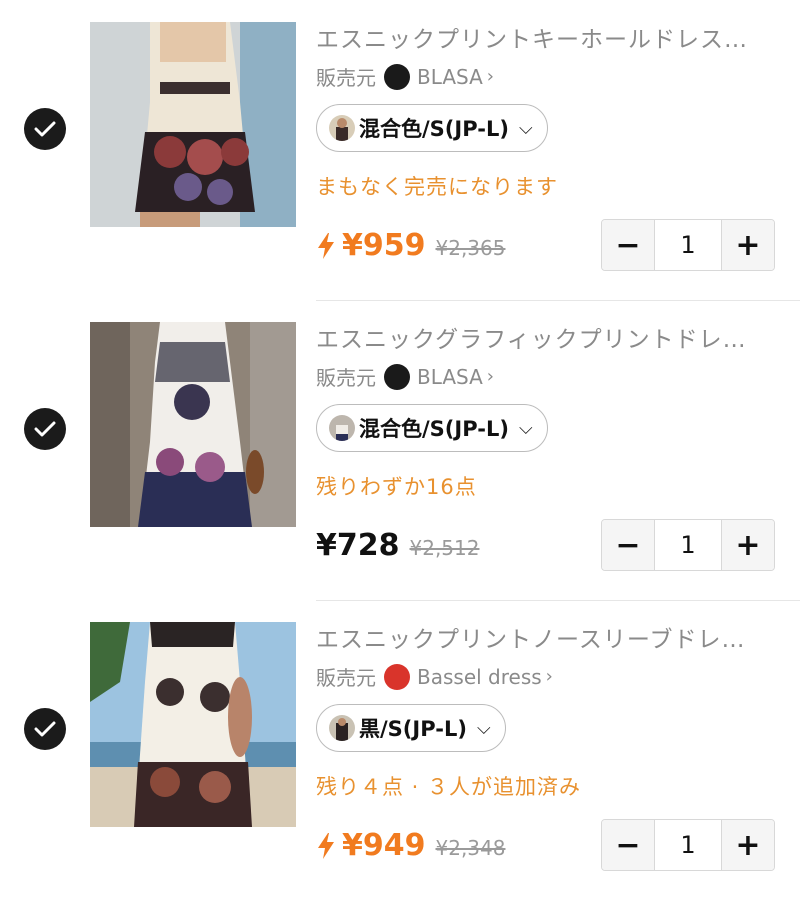  I want to click on price-row: ¥728 ¥2,512, so click(397, 545).